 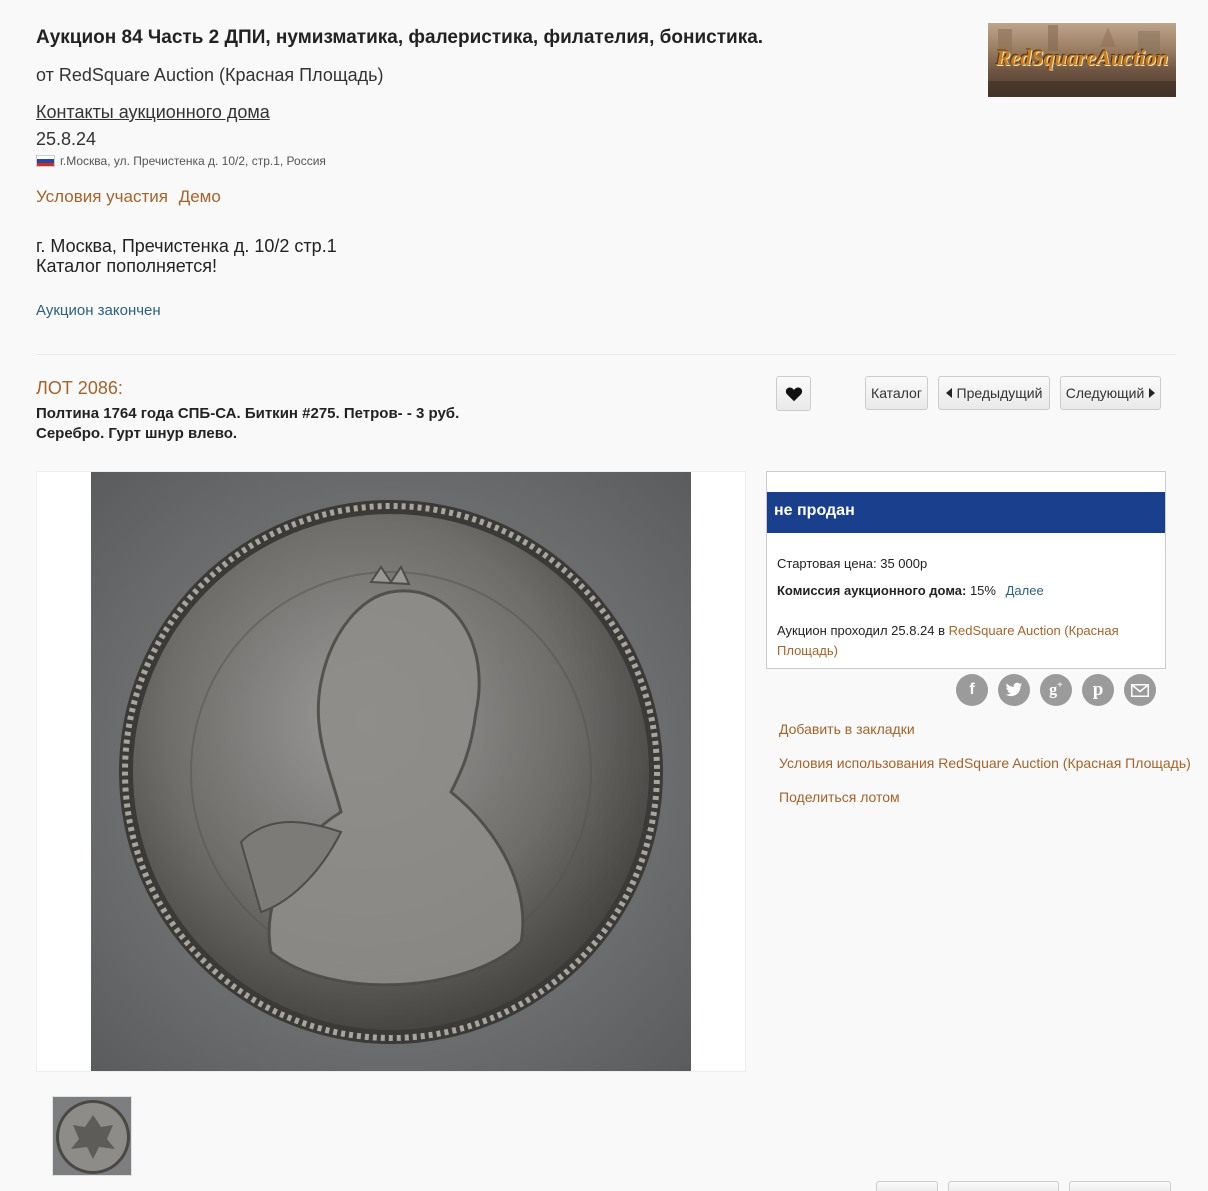 What do you see at coordinates (966, 512) in the screenshot?
I see `lot-status-banner: не продан` at bounding box center [966, 512].